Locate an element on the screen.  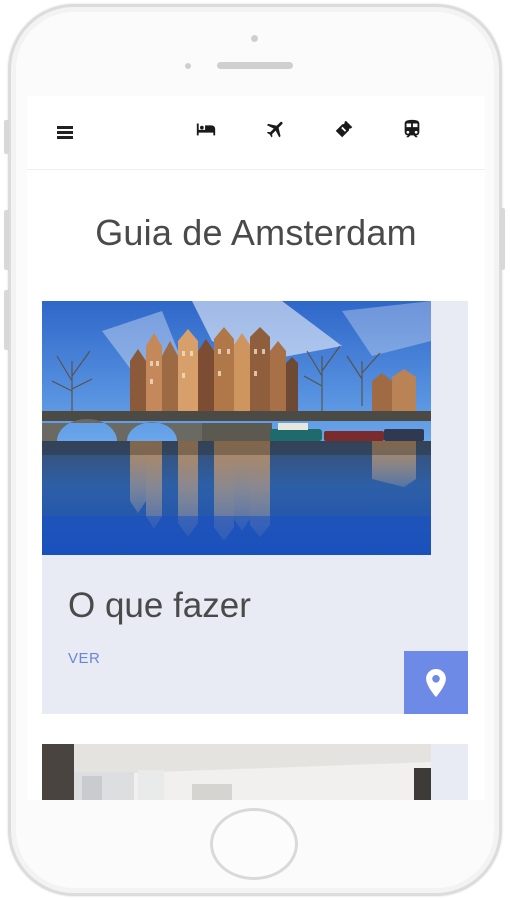
phone-home-button is located at coordinates (254, 844).